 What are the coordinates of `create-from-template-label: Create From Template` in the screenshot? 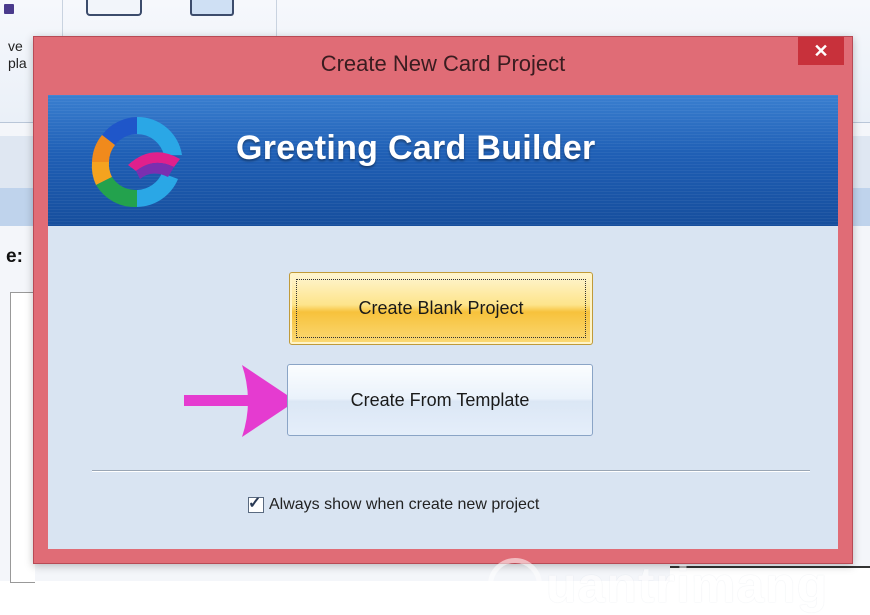 It's located at (440, 400).